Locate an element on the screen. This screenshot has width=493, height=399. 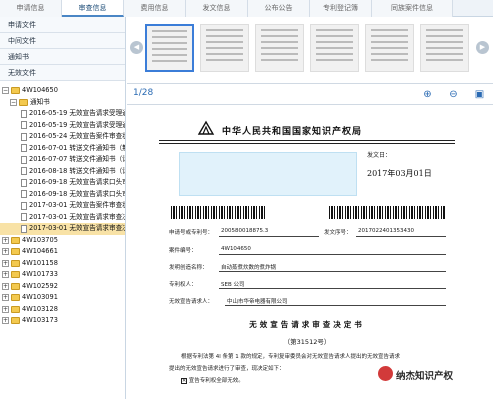
zoom-in-icon: ⊕ is located at coordinates (427, 94).